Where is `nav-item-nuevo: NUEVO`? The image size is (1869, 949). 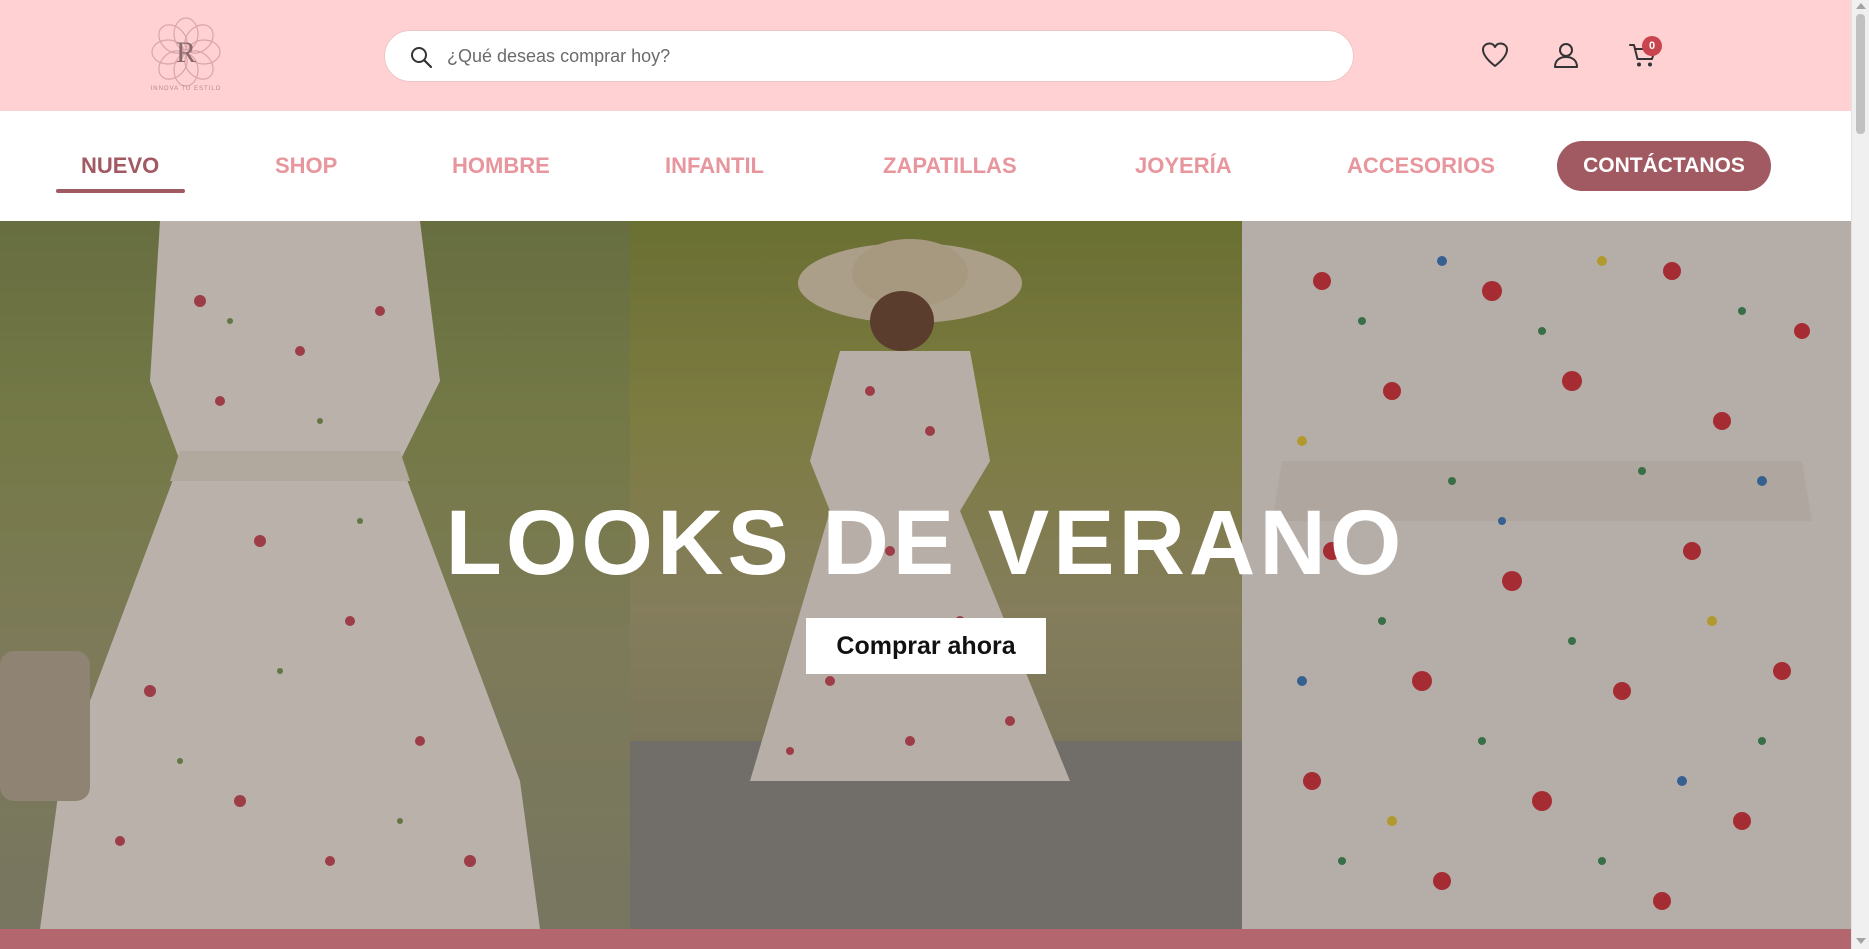 nav-item-nuevo: NUEVO is located at coordinates (120, 166).